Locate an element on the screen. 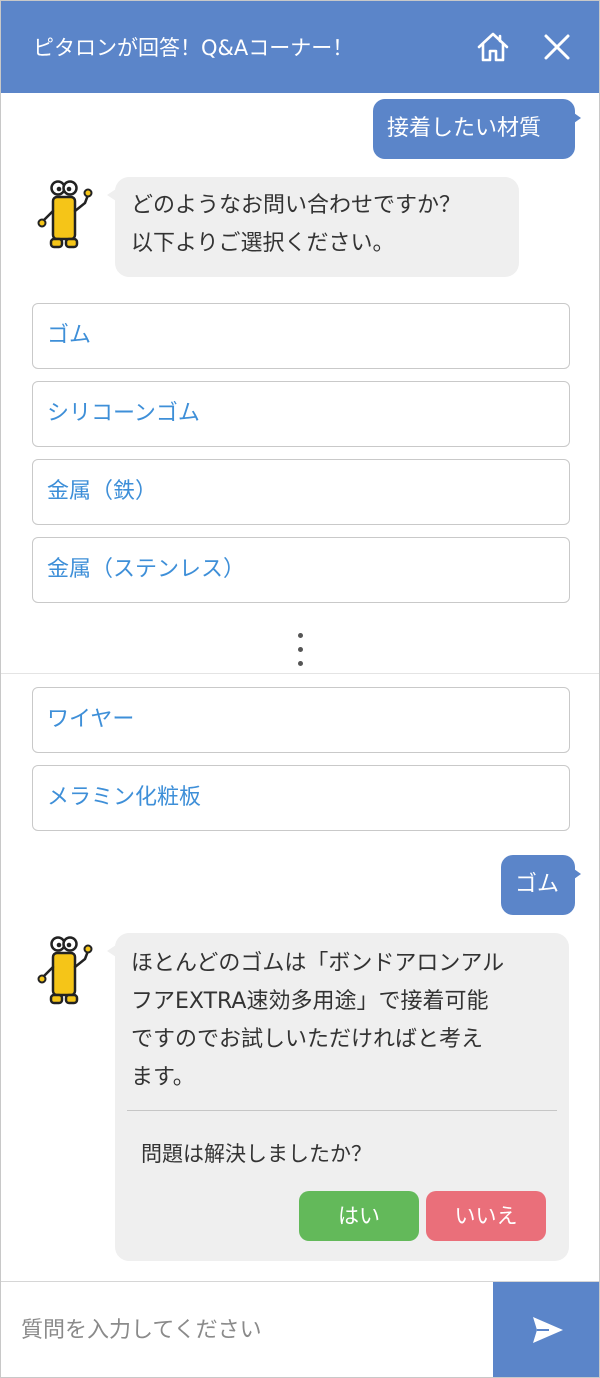  message-composer is located at coordinates (300, 1329).